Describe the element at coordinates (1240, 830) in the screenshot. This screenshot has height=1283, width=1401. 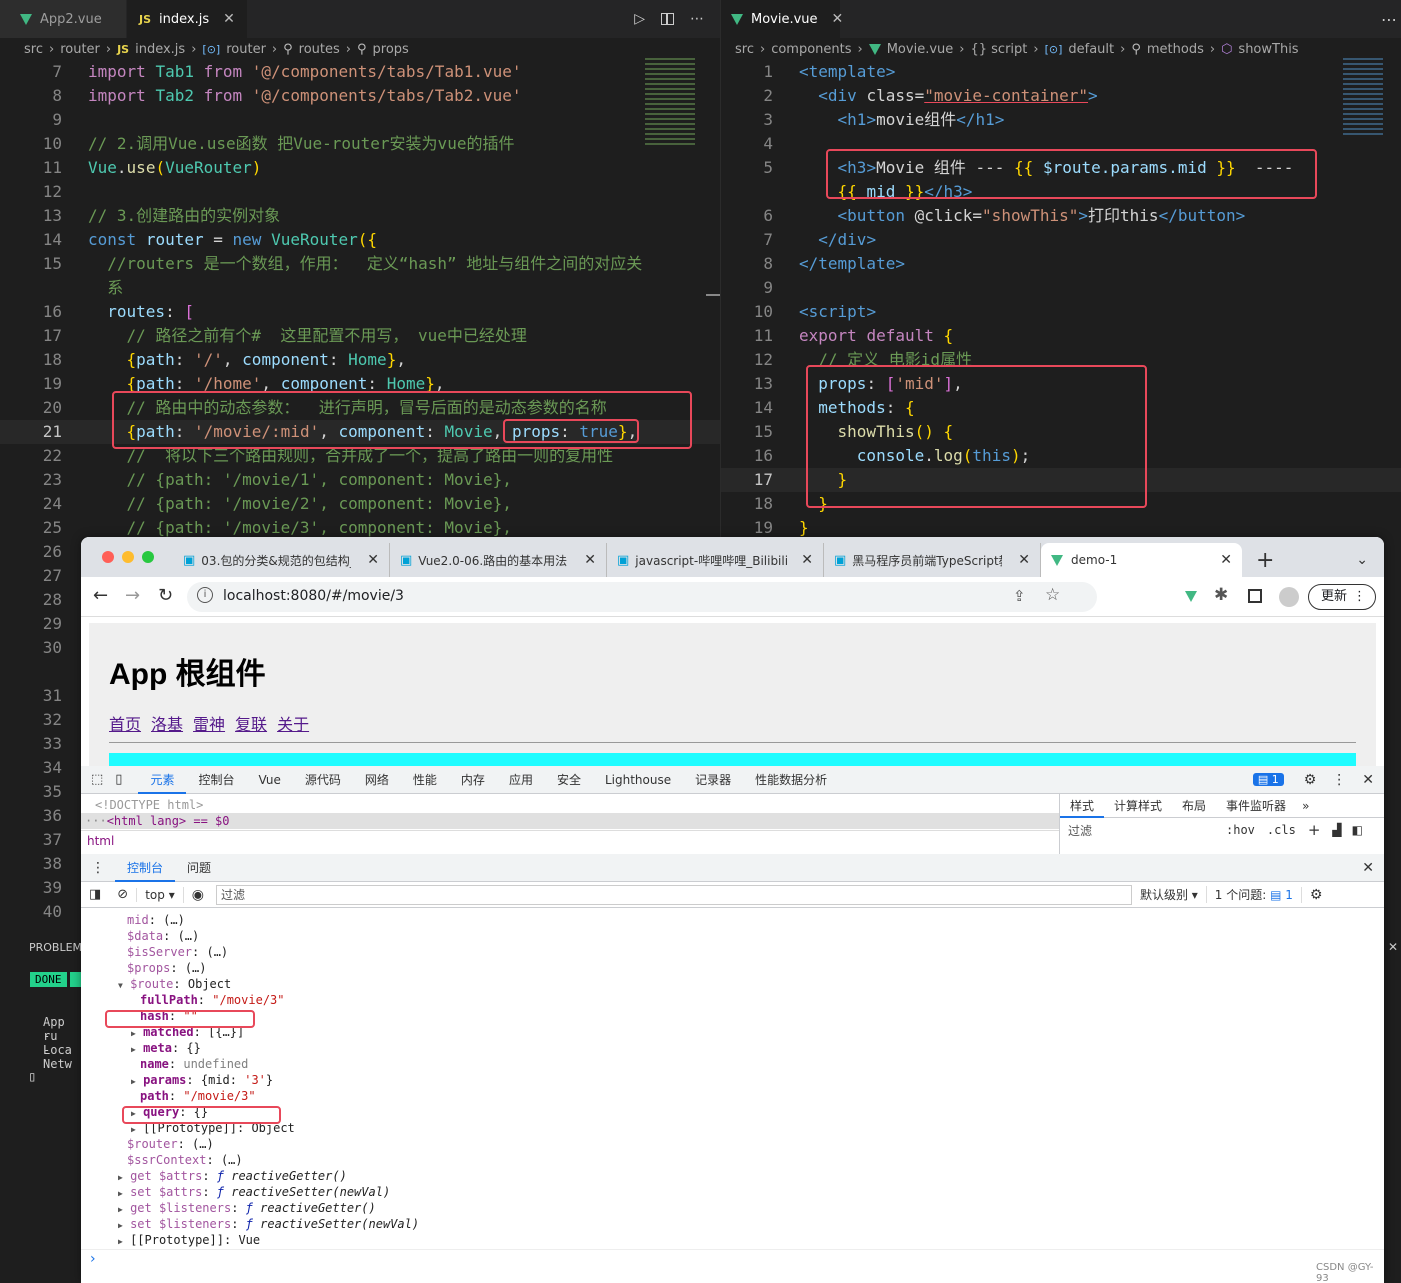
I see `hov-toggle: :hov` at that location.